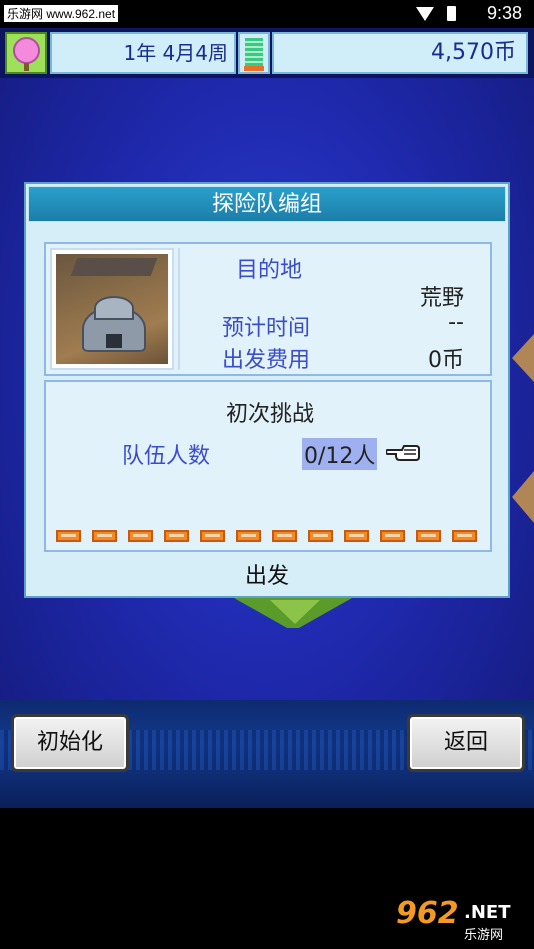 The width and height of the screenshot is (534, 949). What do you see at coordinates (254, 68) in the screenshot?
I see `gauge-base` at bounding box center [254, 68].